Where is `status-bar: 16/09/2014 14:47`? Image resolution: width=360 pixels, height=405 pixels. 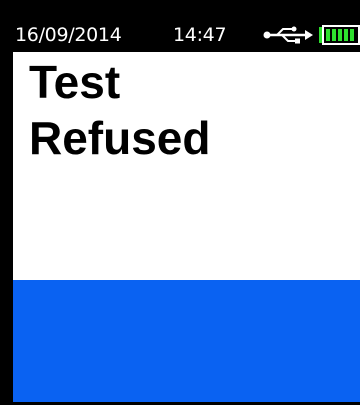
status-bar: 16/09/2014 14:47 is located at coordinates (186, 35).